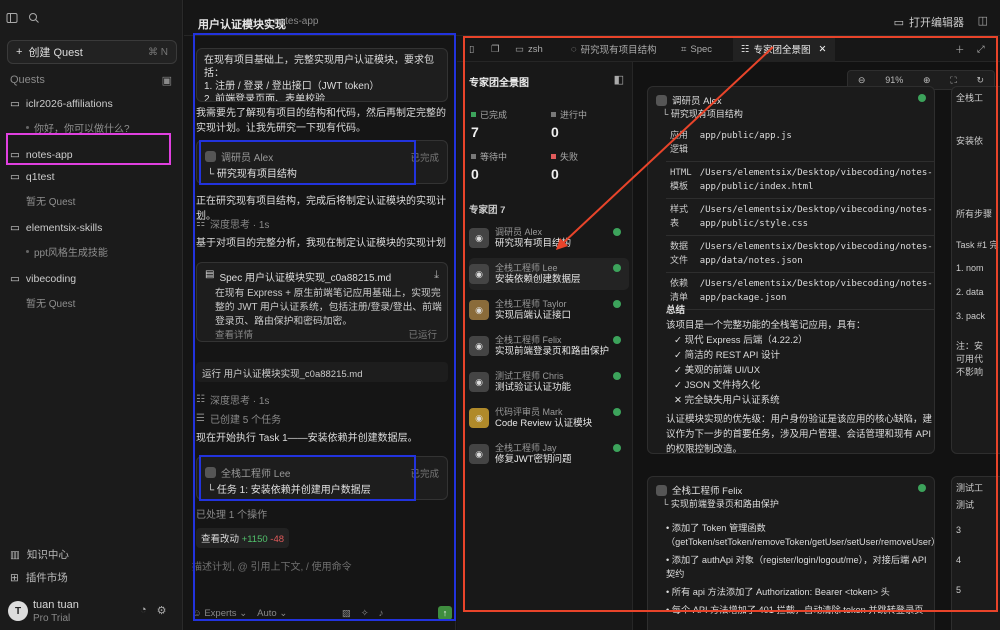 The width and height of the screenshot is (1000, 630). What do you see at coordinates (981, 49) in the screenshot?
I see `maximize-icon: ⤢` at bounding box center [981, 49].